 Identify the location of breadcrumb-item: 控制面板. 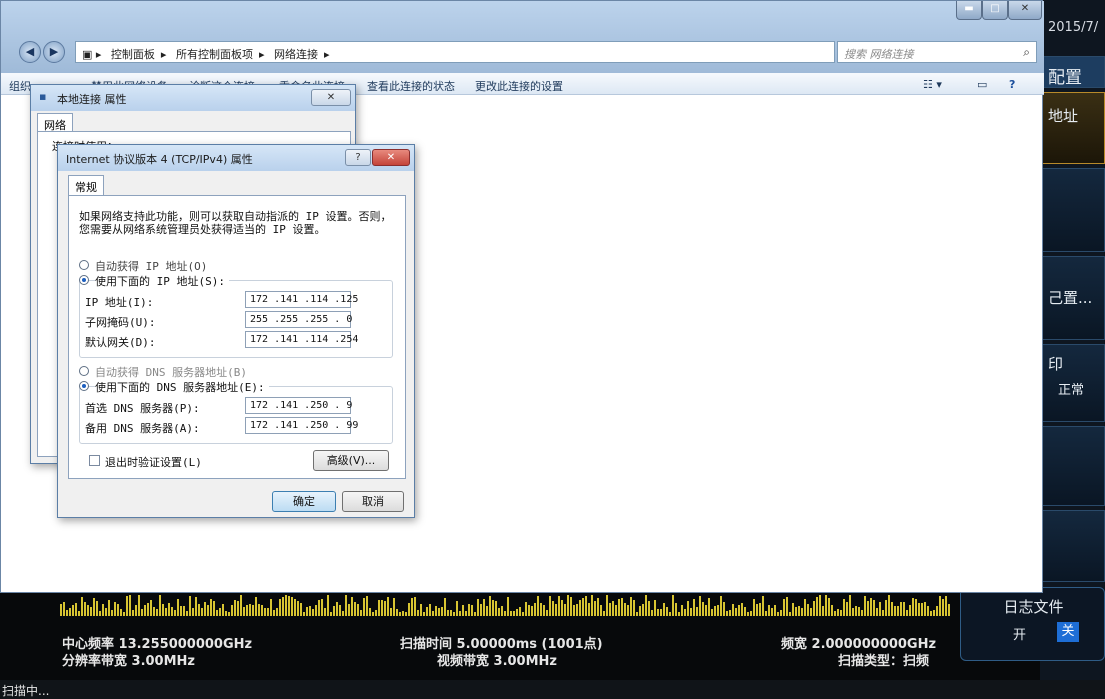
(133, 54).